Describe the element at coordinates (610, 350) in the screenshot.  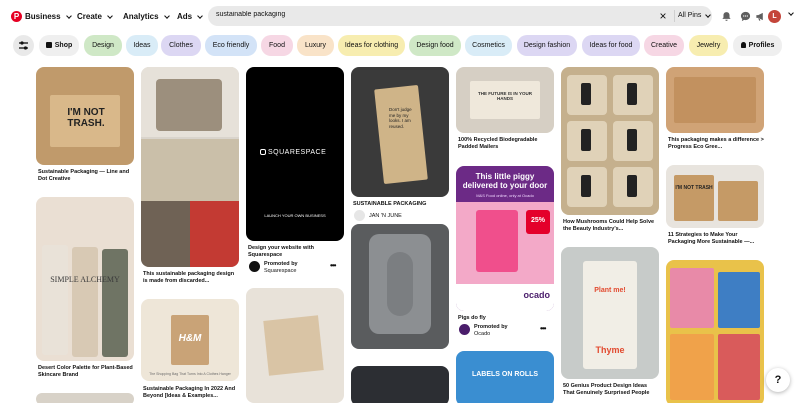
I see `tag-plant-name: Thyme` at that location.